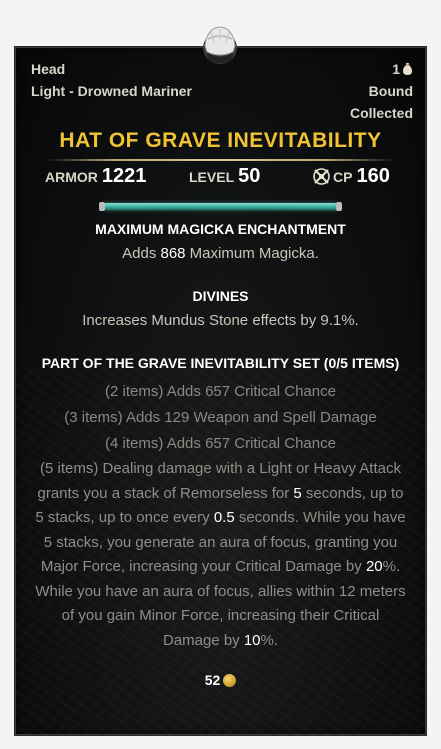  I want to click on level-value: 50, so click(249, 176).